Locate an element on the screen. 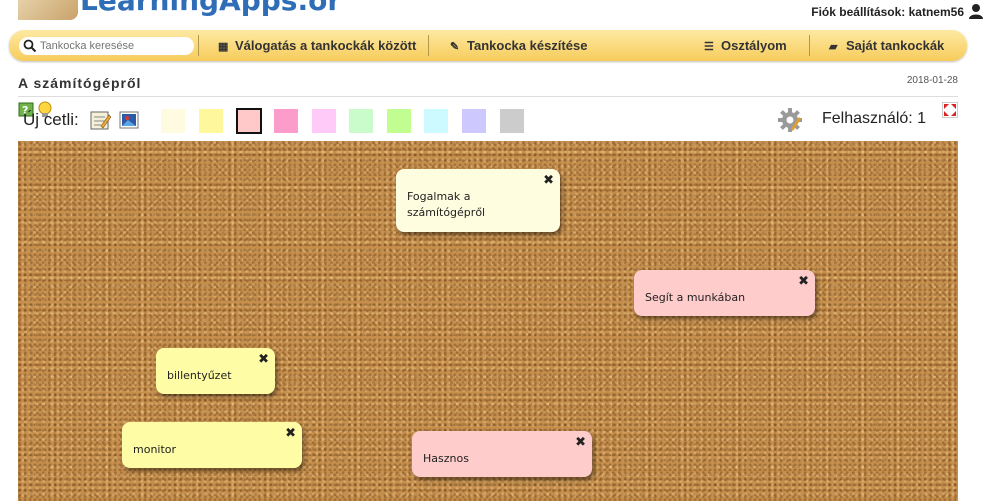 The height and width of the screenshot is (501, 1004). pencil-icon: ✎ is located at coordinates (455, 47).